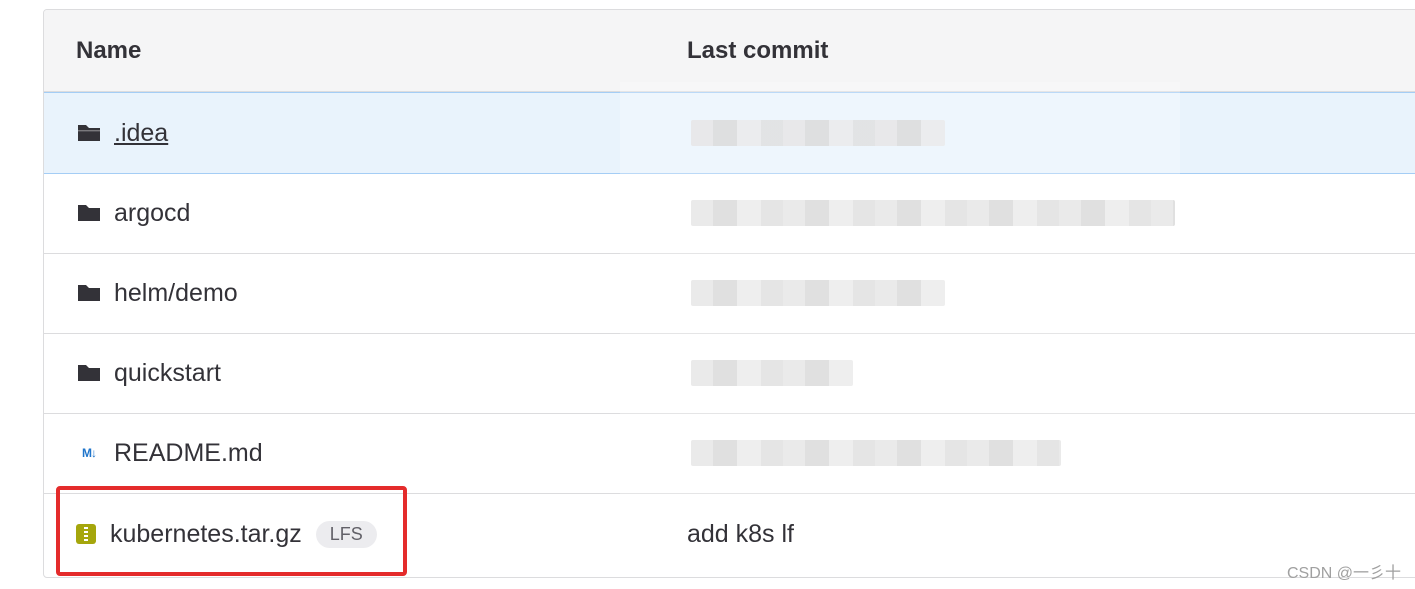 Image resolution: width=1415 pixels, height=589 pixels. I want to click on file-link-readme: README.md, so click(188, 453).